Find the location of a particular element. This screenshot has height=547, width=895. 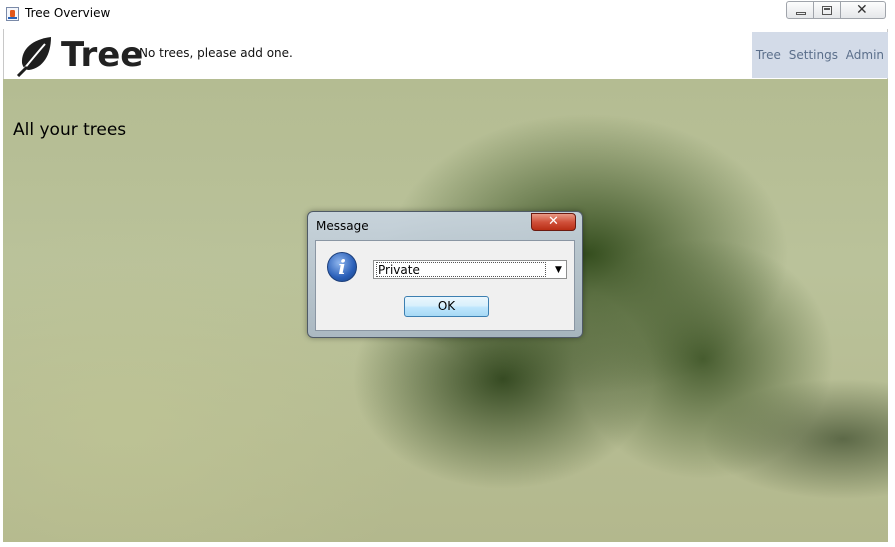

main-nav: Tree Settings Admin is located at coordinates (820, 55).